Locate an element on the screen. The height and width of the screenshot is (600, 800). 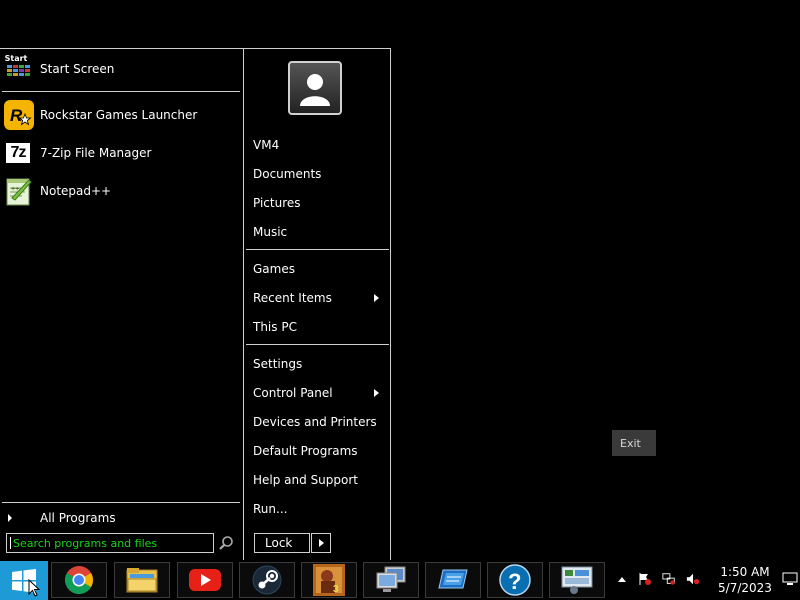
program-label-rockstar: Rockstar Games Launcher is located at coordinates (119, 115).